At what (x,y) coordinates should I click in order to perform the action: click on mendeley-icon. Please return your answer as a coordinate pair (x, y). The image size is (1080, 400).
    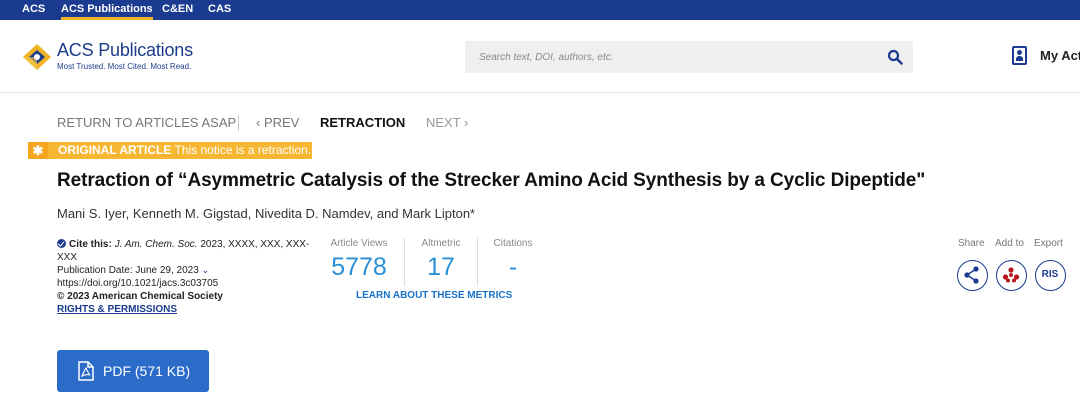
    Looking at the image, I should click on (1011, 275).